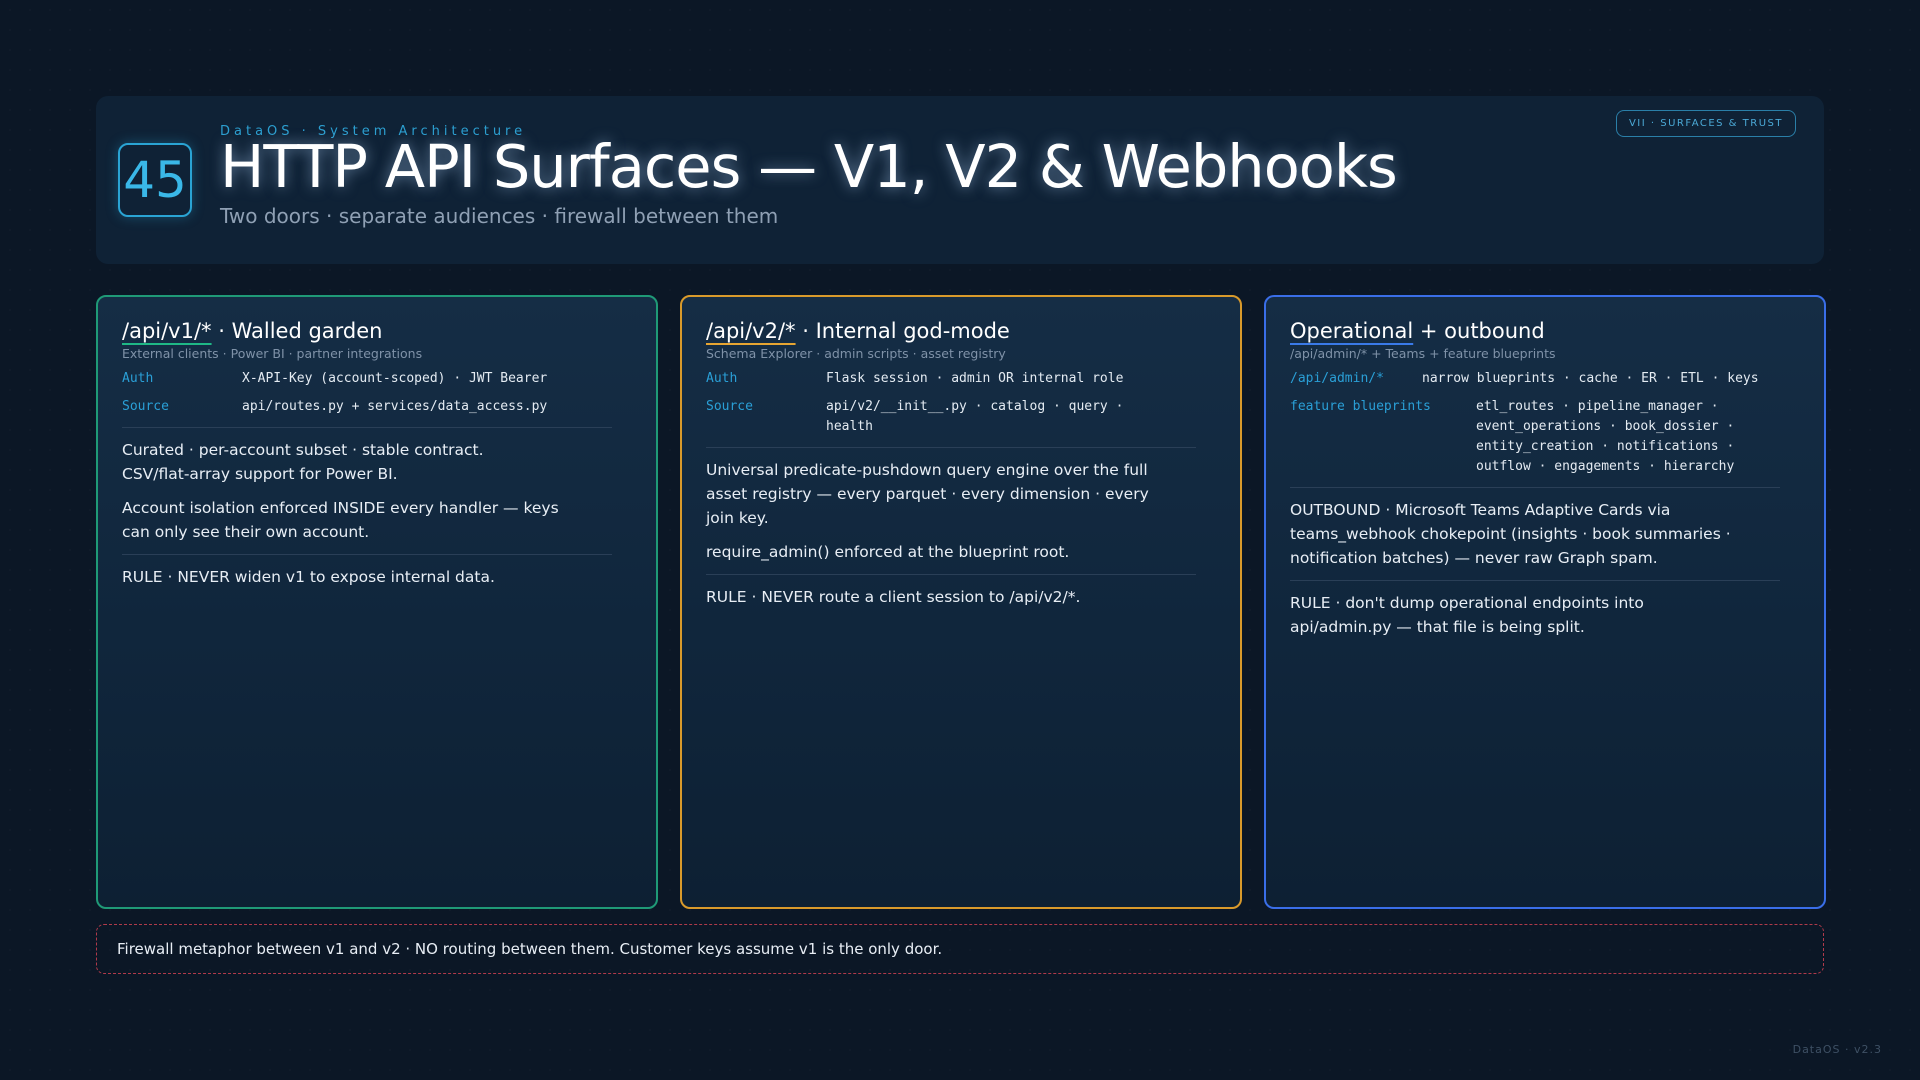 The height and width of the screenshot is (1080, 1920). What do you see at coordinates (1705, 123) in the screenshot?
I see `section-tag: VII · SURFACES & TRUST` at bounding box center [1705, 123].